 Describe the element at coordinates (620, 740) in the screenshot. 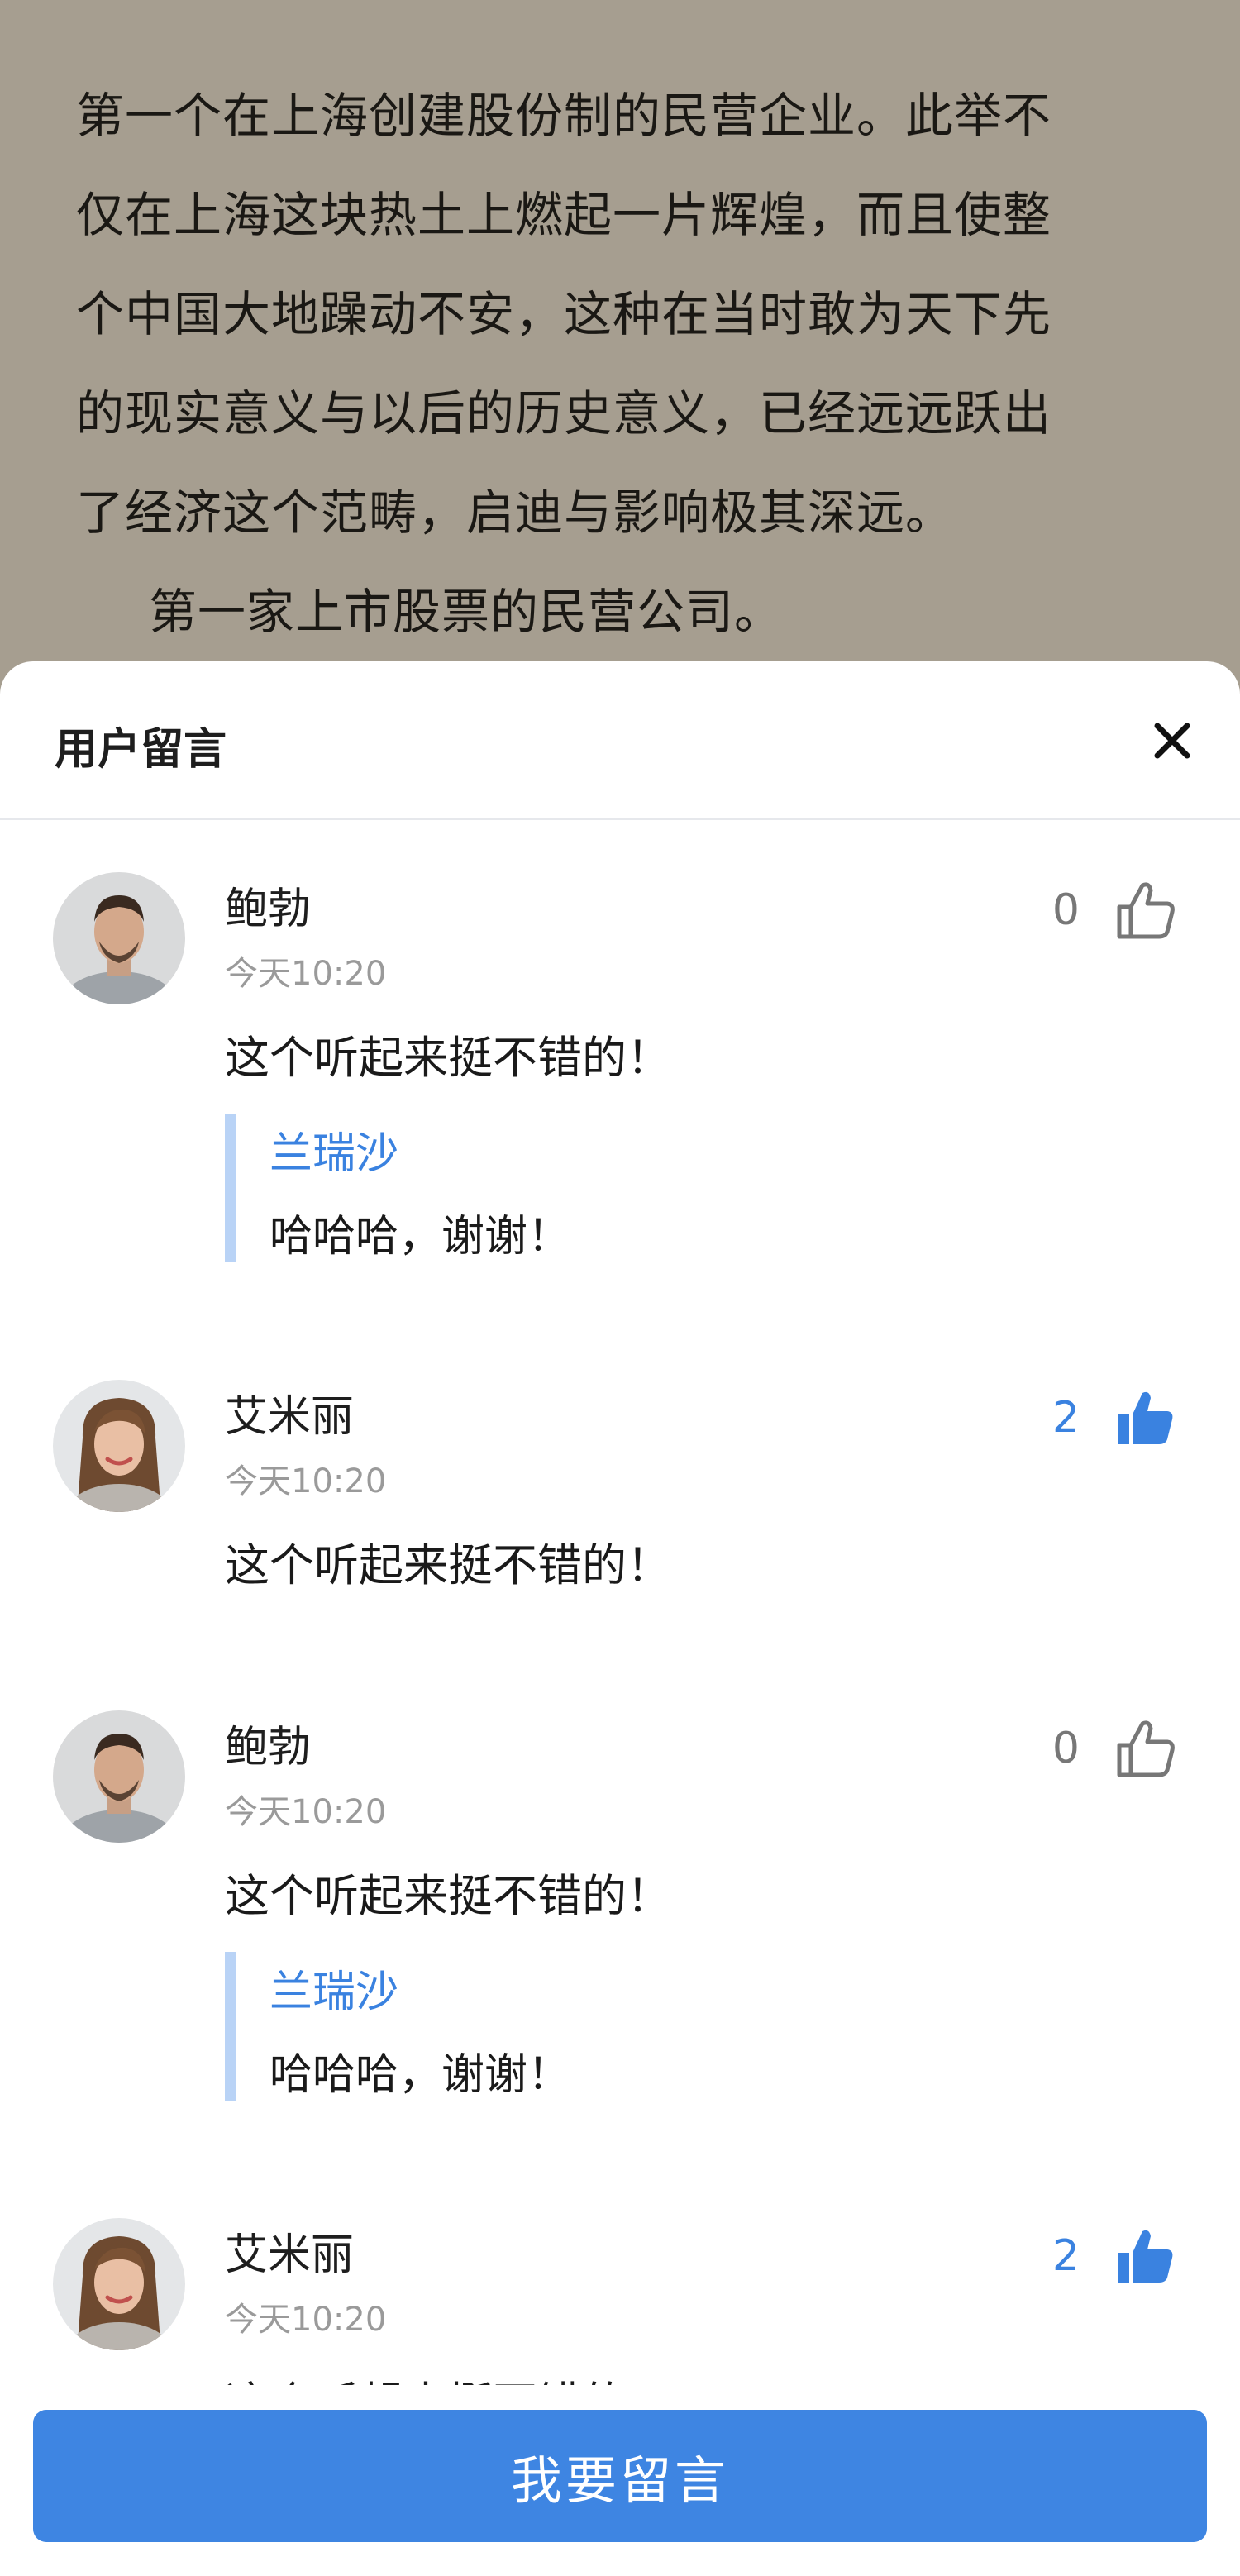

I see `sheet-header: 用户留言` at that location.